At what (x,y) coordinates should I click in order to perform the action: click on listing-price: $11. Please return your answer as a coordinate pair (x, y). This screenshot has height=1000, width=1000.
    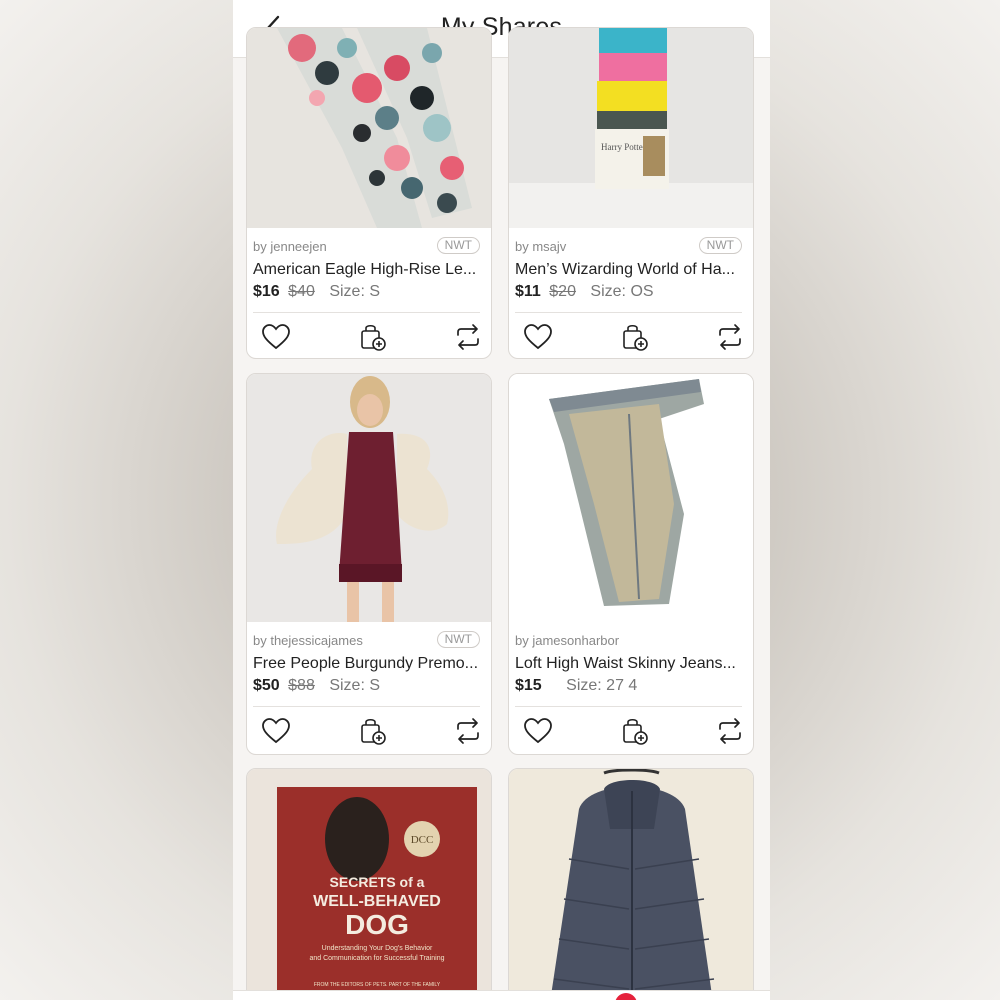
    Looking at the image, I should click on (528, 291).